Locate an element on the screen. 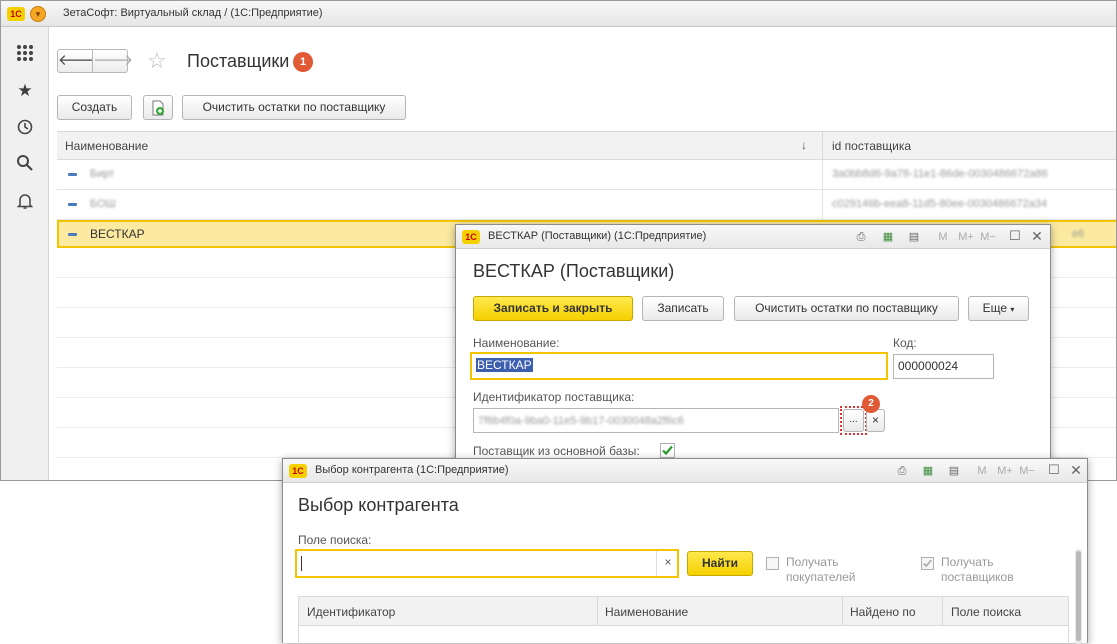 The width and height of the screenshot is (1117, 644). apps-grid-icon is located at coordinates (25, 53).